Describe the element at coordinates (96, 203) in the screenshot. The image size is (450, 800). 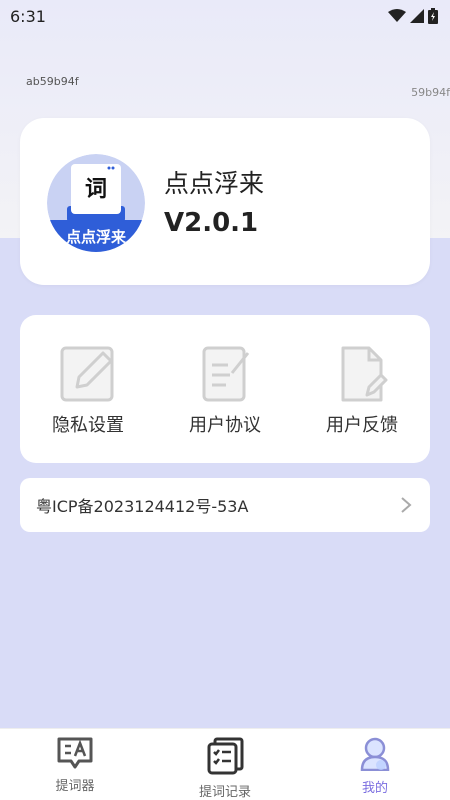
I see `app-logo-icon: 词 点点浮来` at that location.